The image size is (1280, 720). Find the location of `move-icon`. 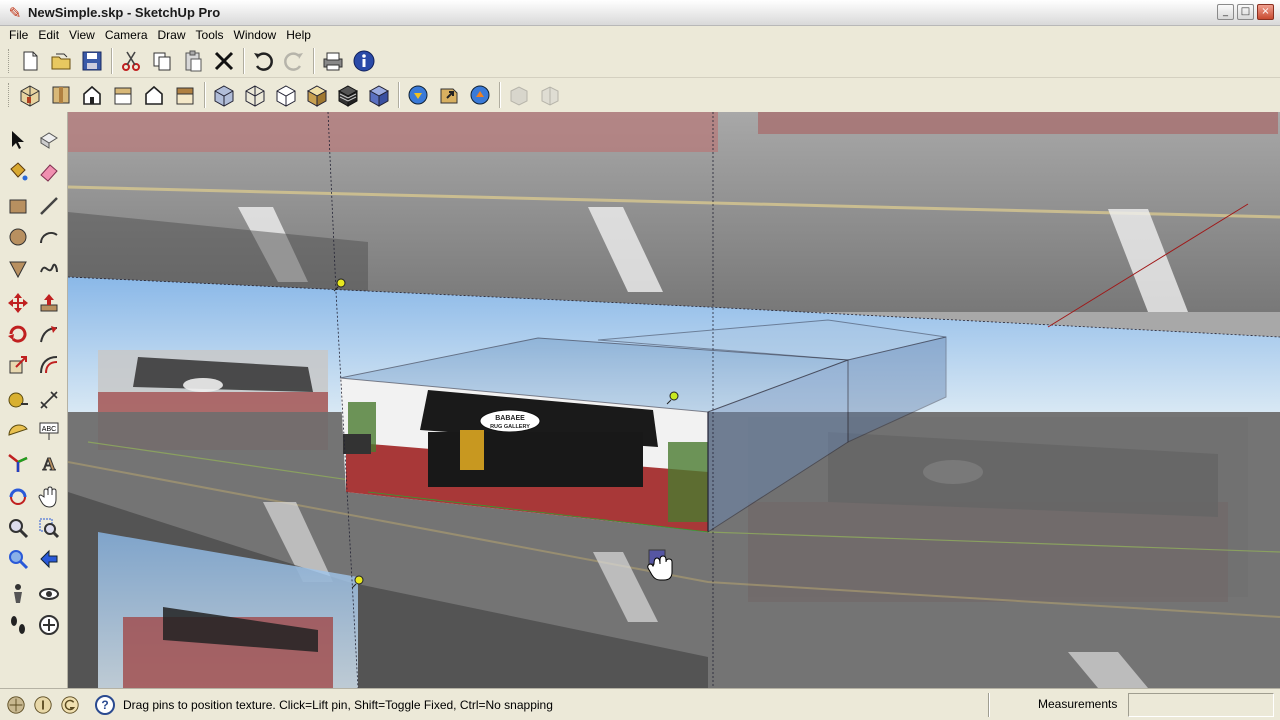

move-icon is located at coordinates (18, 303).